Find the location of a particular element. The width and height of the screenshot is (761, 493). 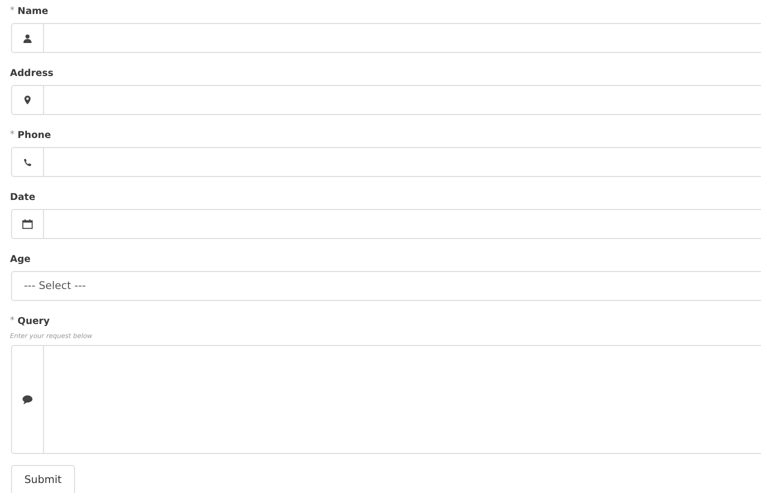

user-icon is located at coordinates (27, 38).